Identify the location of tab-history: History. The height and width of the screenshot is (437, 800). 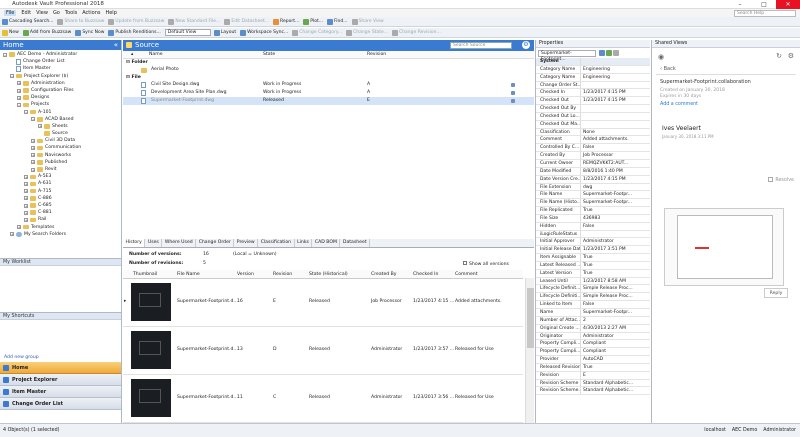
(134, 243).